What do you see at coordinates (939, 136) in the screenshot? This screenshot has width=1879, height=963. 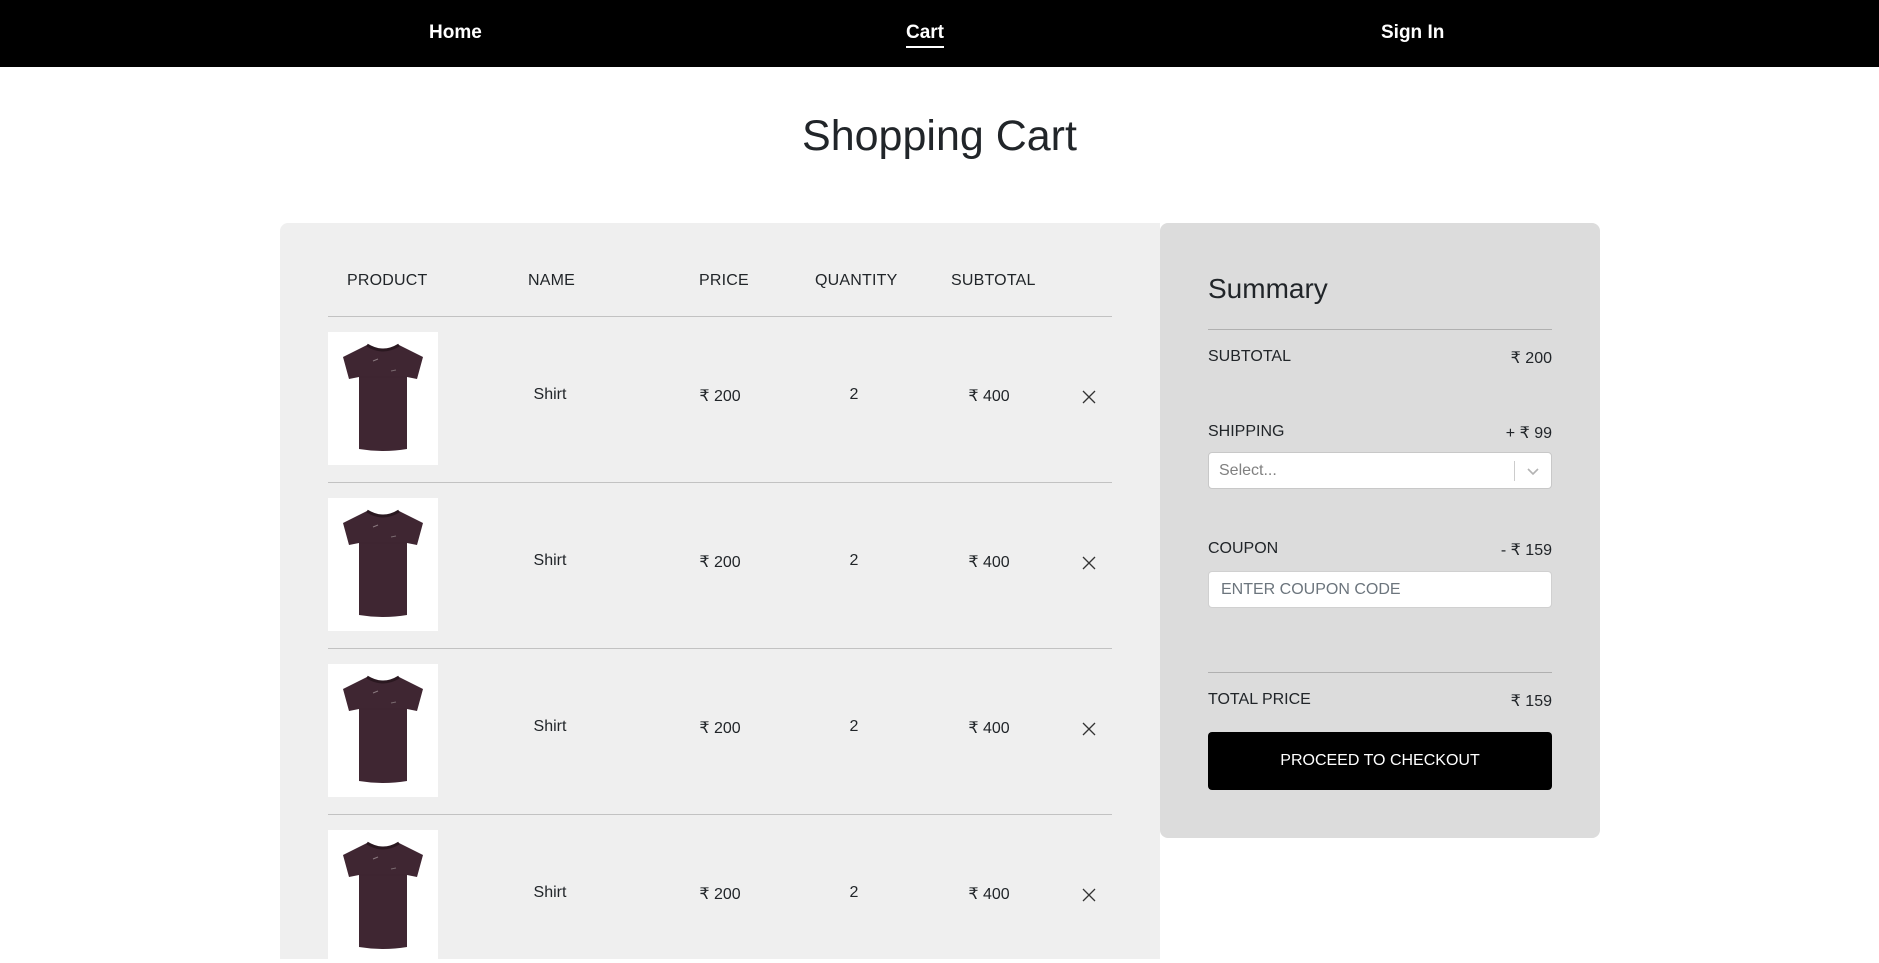 I see `page-title: Shopping Cart` at bounding box center [939, 136].